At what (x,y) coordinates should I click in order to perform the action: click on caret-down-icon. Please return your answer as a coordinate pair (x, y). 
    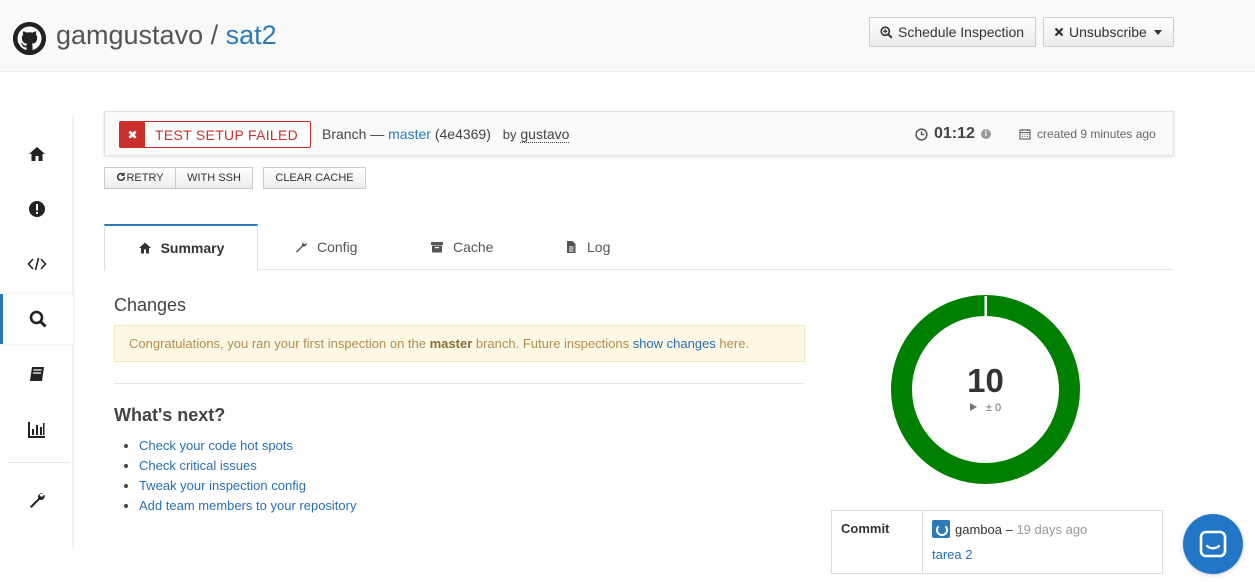
    Looking at the image, I should click on (1157, 32).